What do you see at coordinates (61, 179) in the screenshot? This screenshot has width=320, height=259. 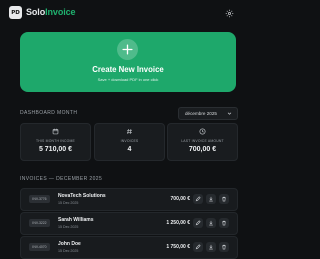 I see `invoices-section-label: INVOICES — DECEMBER 2025` at bounding box center [61, 179].